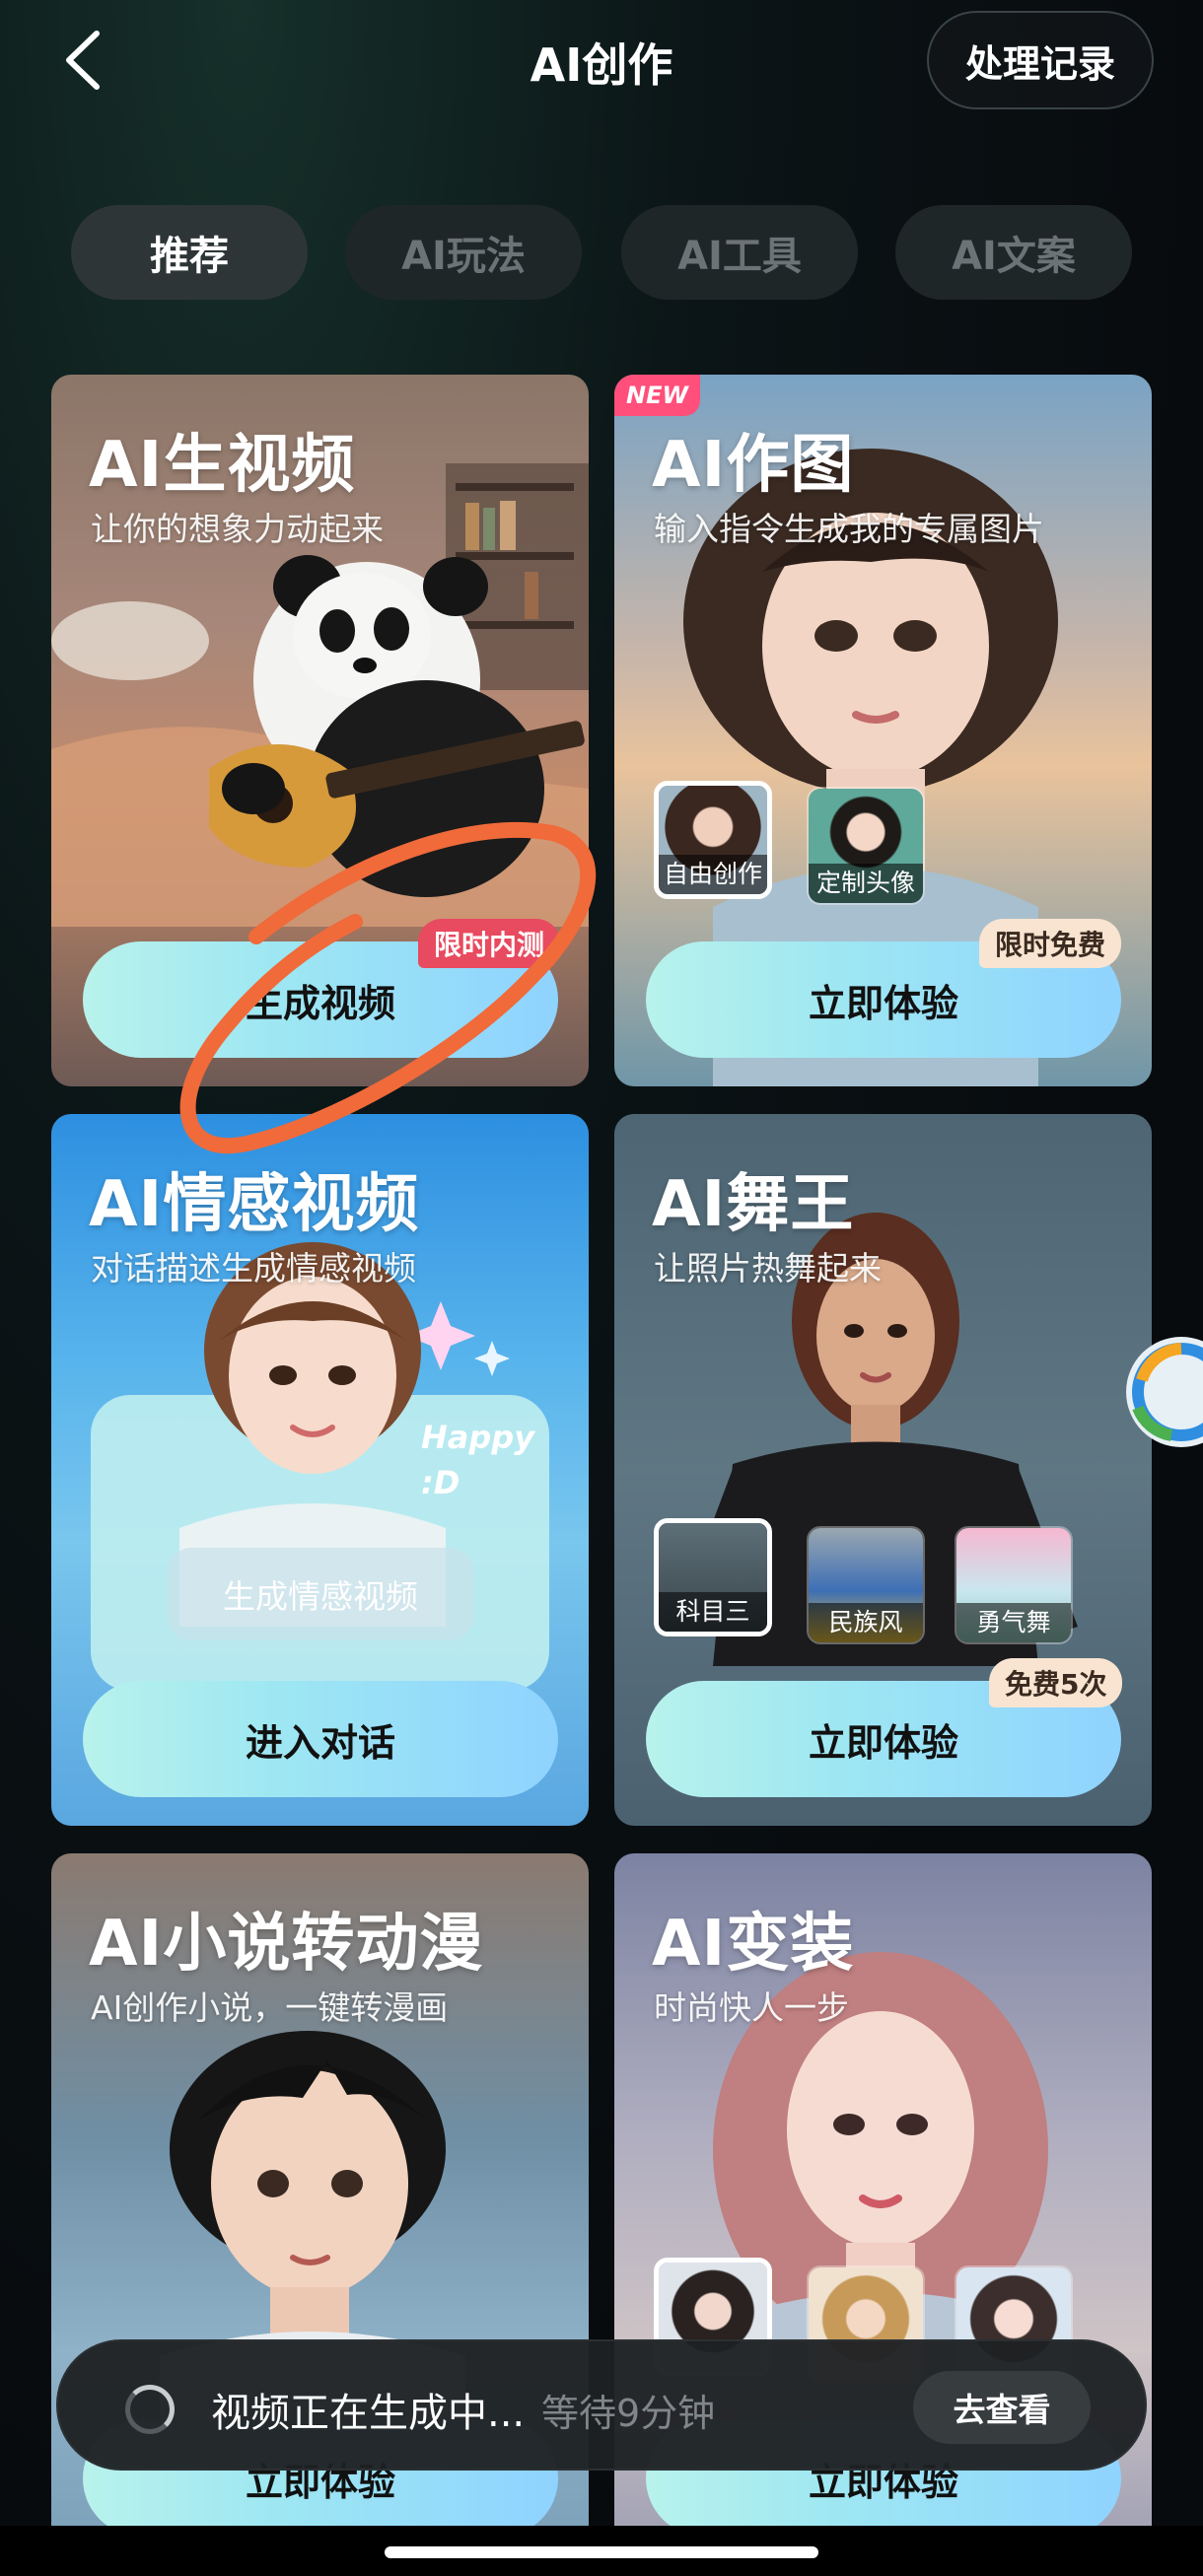 The height and width of the screenshot is (2576, 1203). What do you see at coordinates (866, 883) in the screenshot?
I see `option-label: 定制头像` at bounding box center [866, 883].